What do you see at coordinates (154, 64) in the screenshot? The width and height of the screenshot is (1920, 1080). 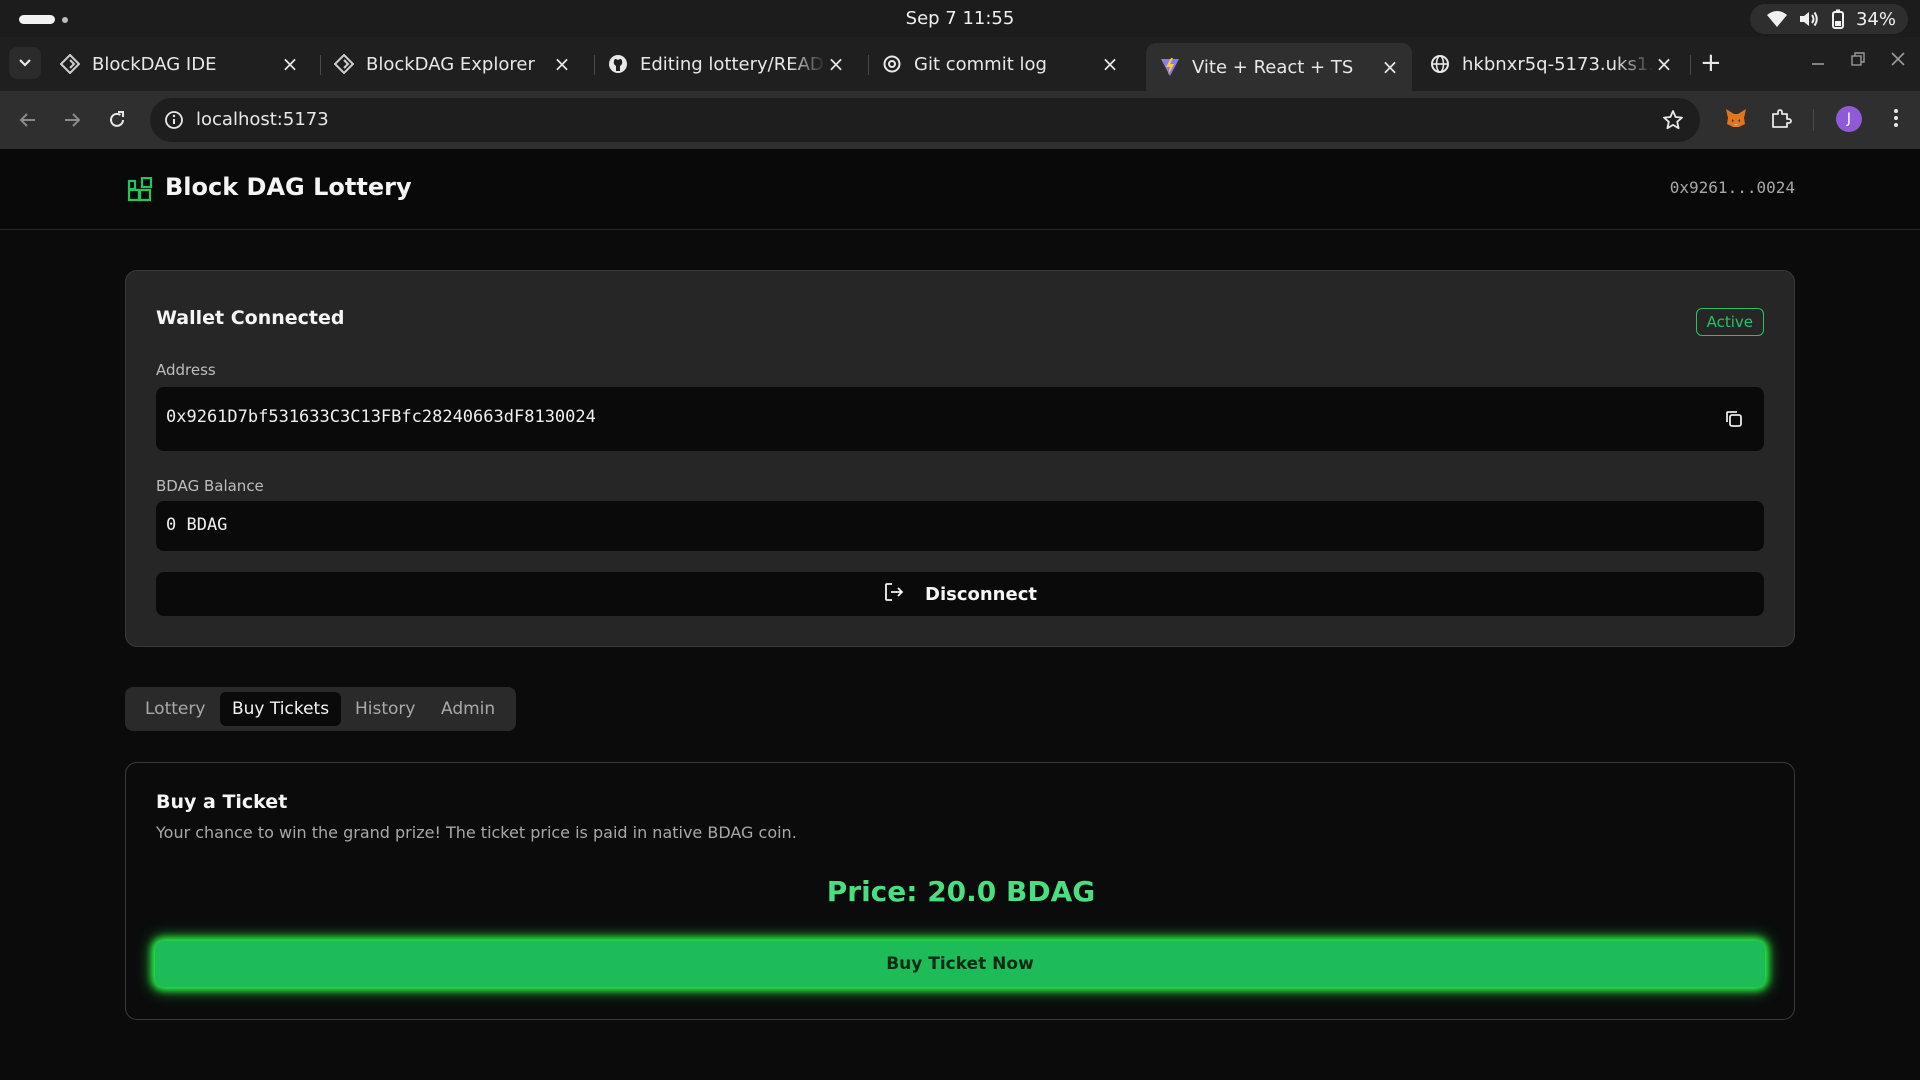 I see `tab-title: BlockDAG IDE` at bounding box center [154, 64].